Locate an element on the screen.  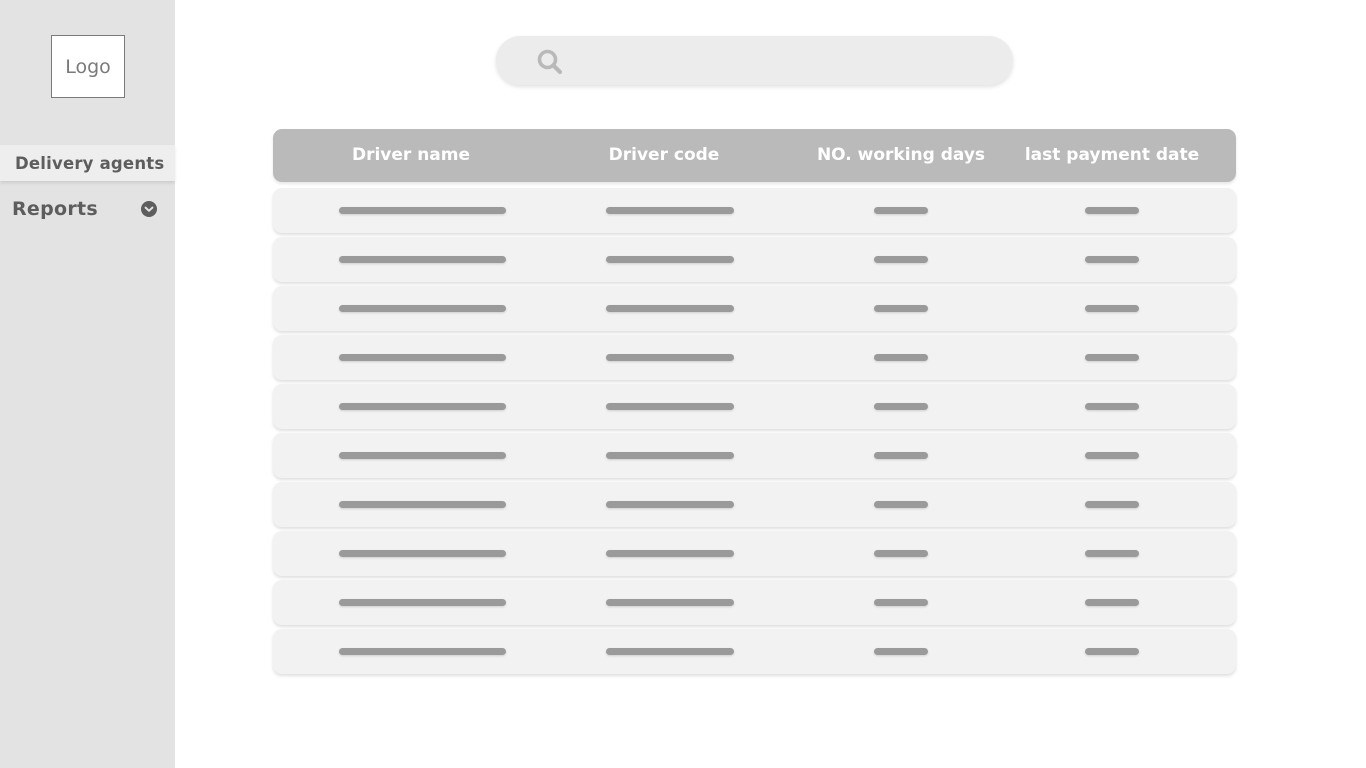
column-header-driver-name: Driver name is located at coordinates (411, 155).